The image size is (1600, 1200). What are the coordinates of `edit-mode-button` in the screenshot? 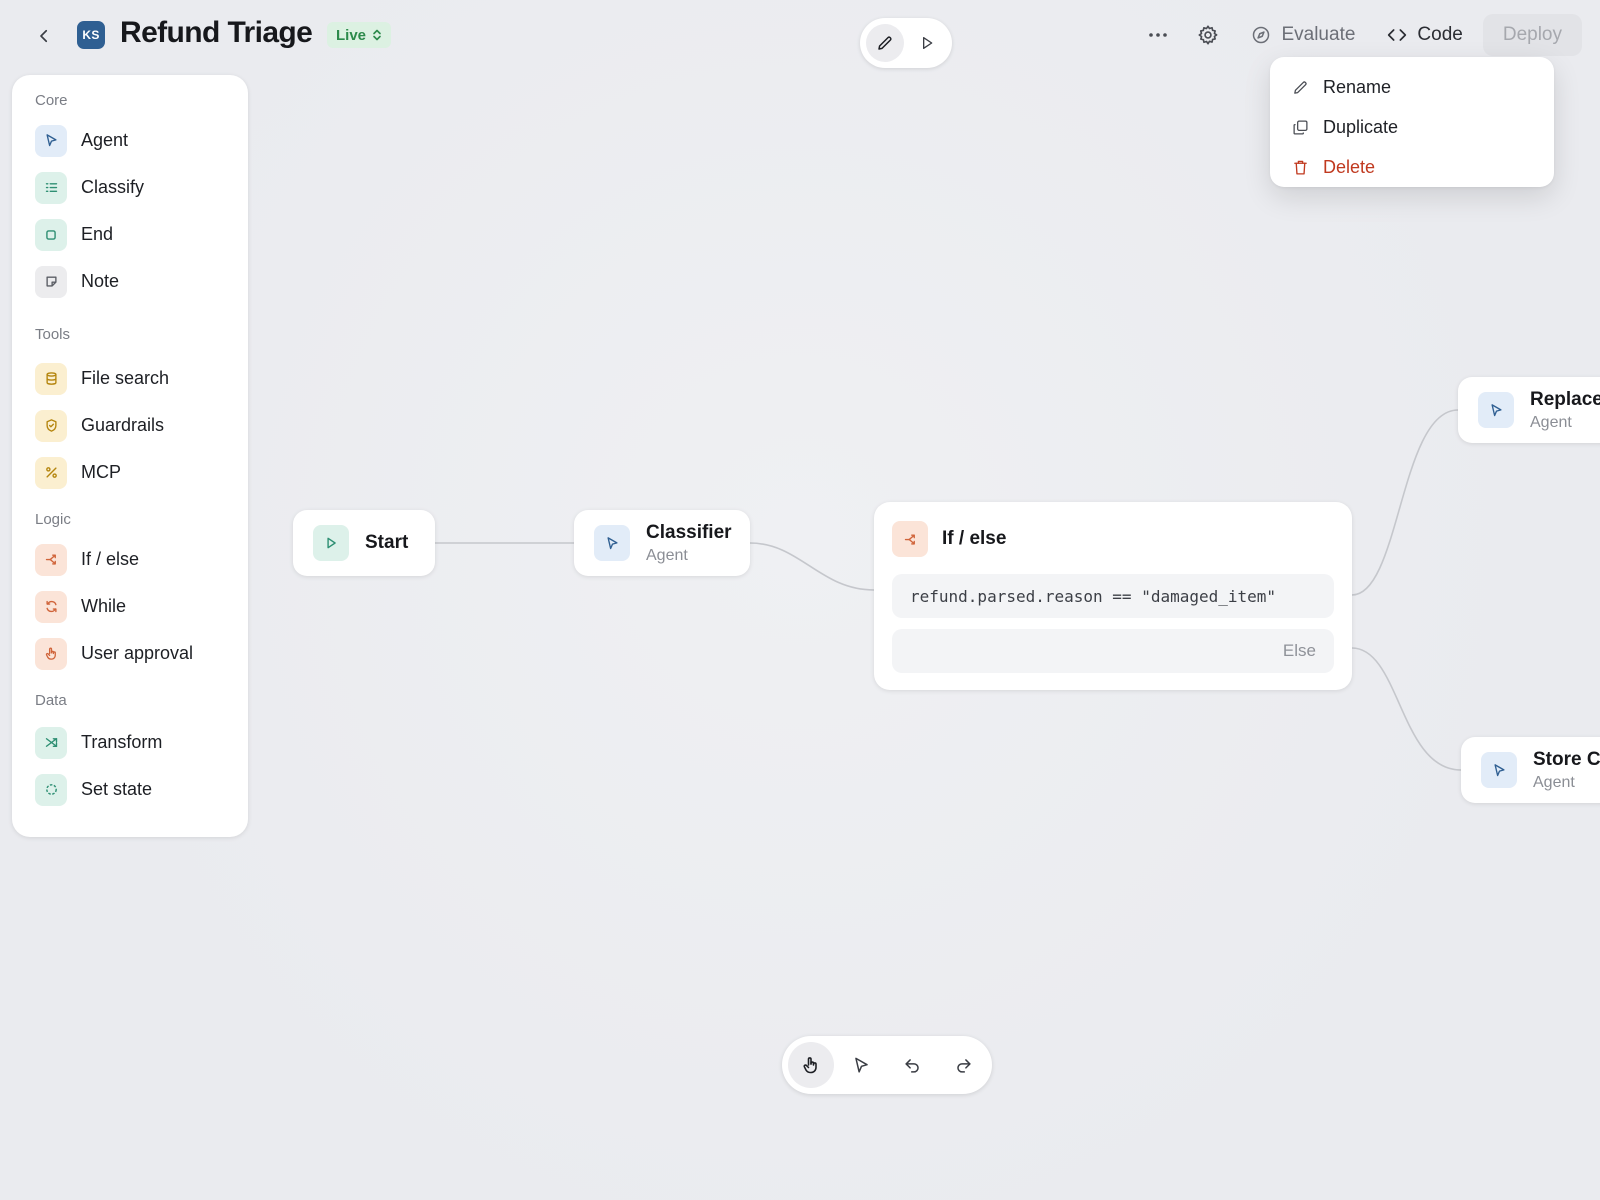 It's located at (885, 43).